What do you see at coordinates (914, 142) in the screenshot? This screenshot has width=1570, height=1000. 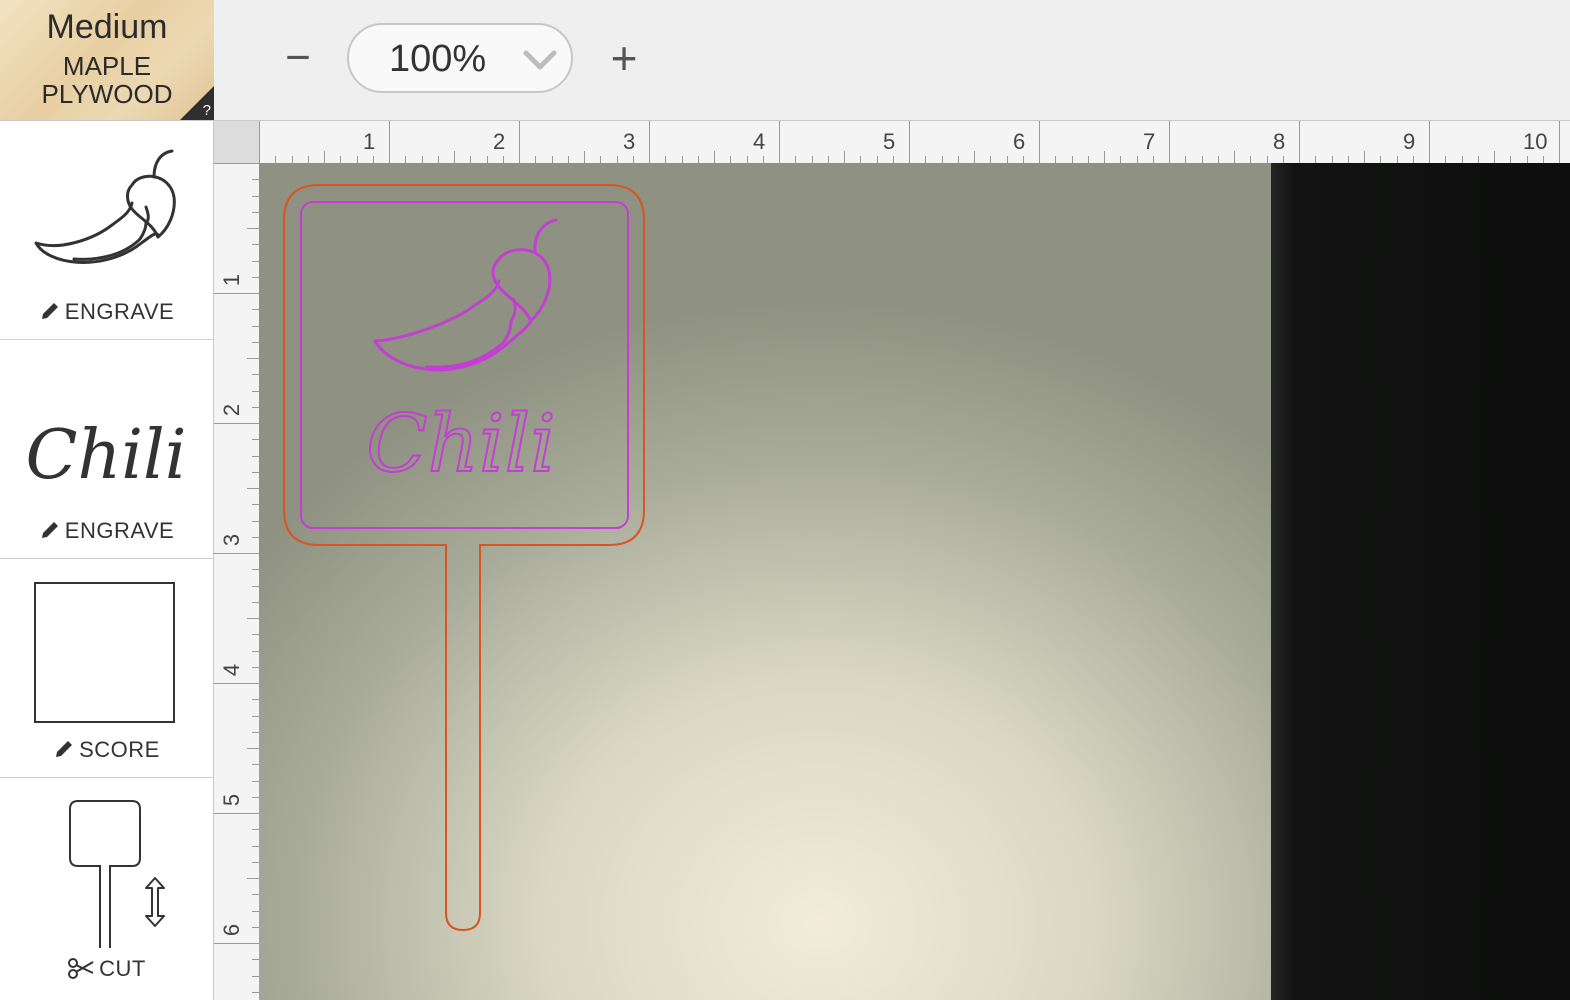 I see `ruler-horizontal: 1 2 3 4 5 6 7 8 9 10` at bounding box center [914, 142].